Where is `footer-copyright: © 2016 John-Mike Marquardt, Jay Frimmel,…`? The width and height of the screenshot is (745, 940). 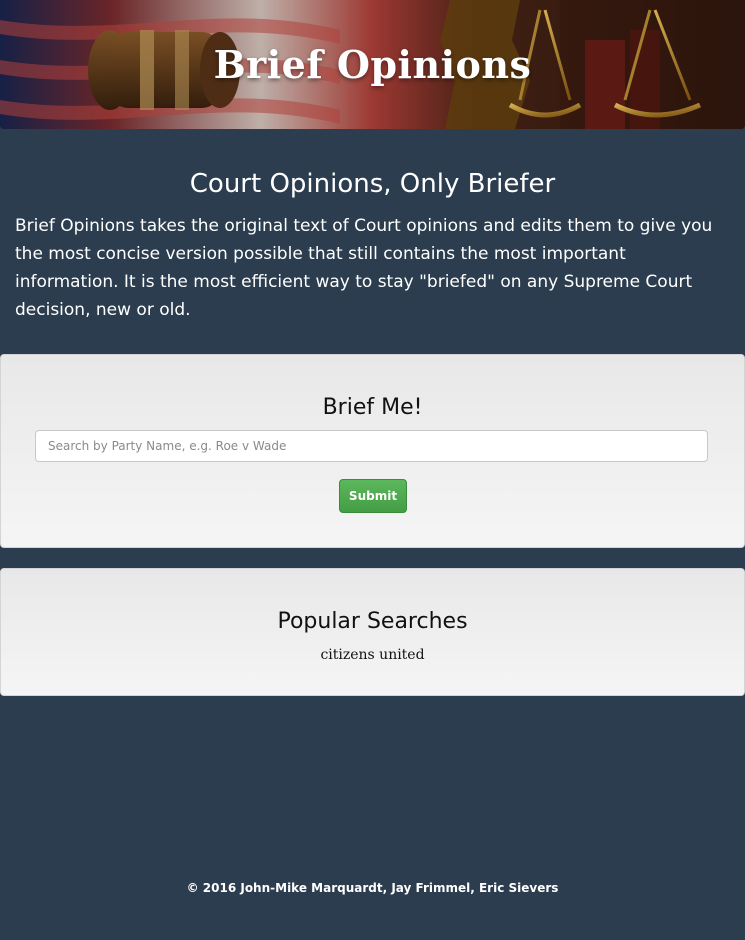
footer-copyright: © 2016 John-Mike Marquardt, Jay Frimmel,… is located at coordinates (372, 888).